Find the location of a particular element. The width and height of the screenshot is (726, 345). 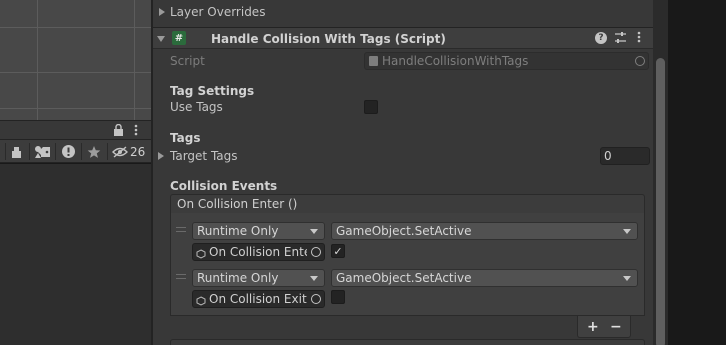

tag-label-icon is located at coordinates (44, 152).